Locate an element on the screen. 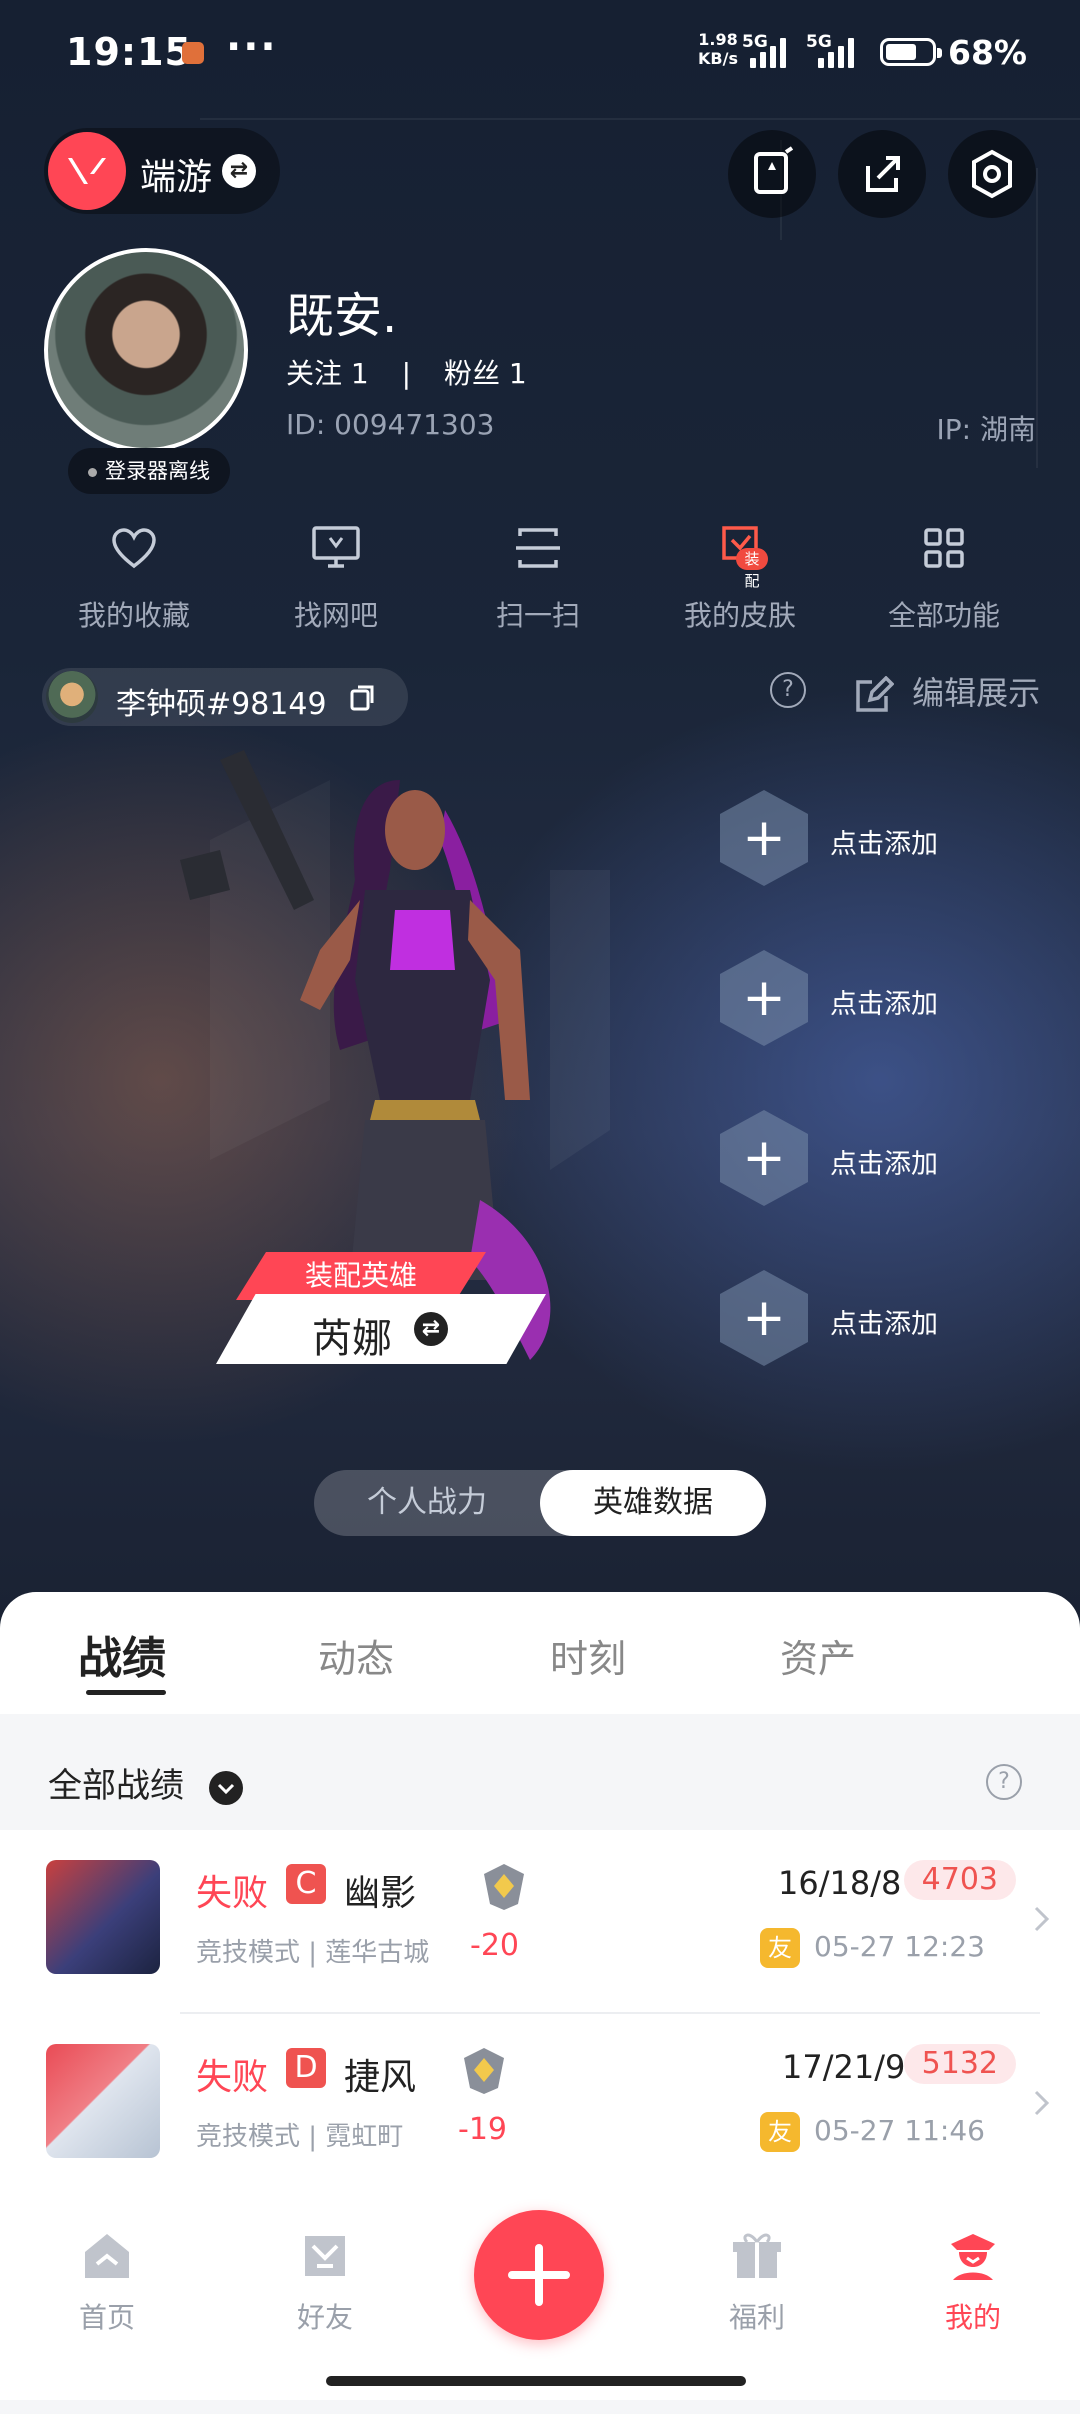  match-mode-map: 竞技模式 | 莲华古城 is located at coordinates (313, 1953).